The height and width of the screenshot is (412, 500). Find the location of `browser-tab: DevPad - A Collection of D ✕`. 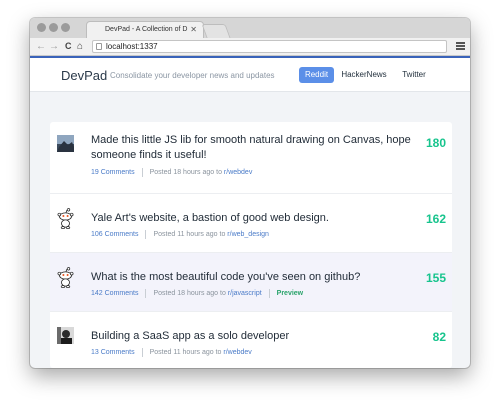

browser-tab: DevPad - A Collection of D ✕ is located at coordinates (145, 29).